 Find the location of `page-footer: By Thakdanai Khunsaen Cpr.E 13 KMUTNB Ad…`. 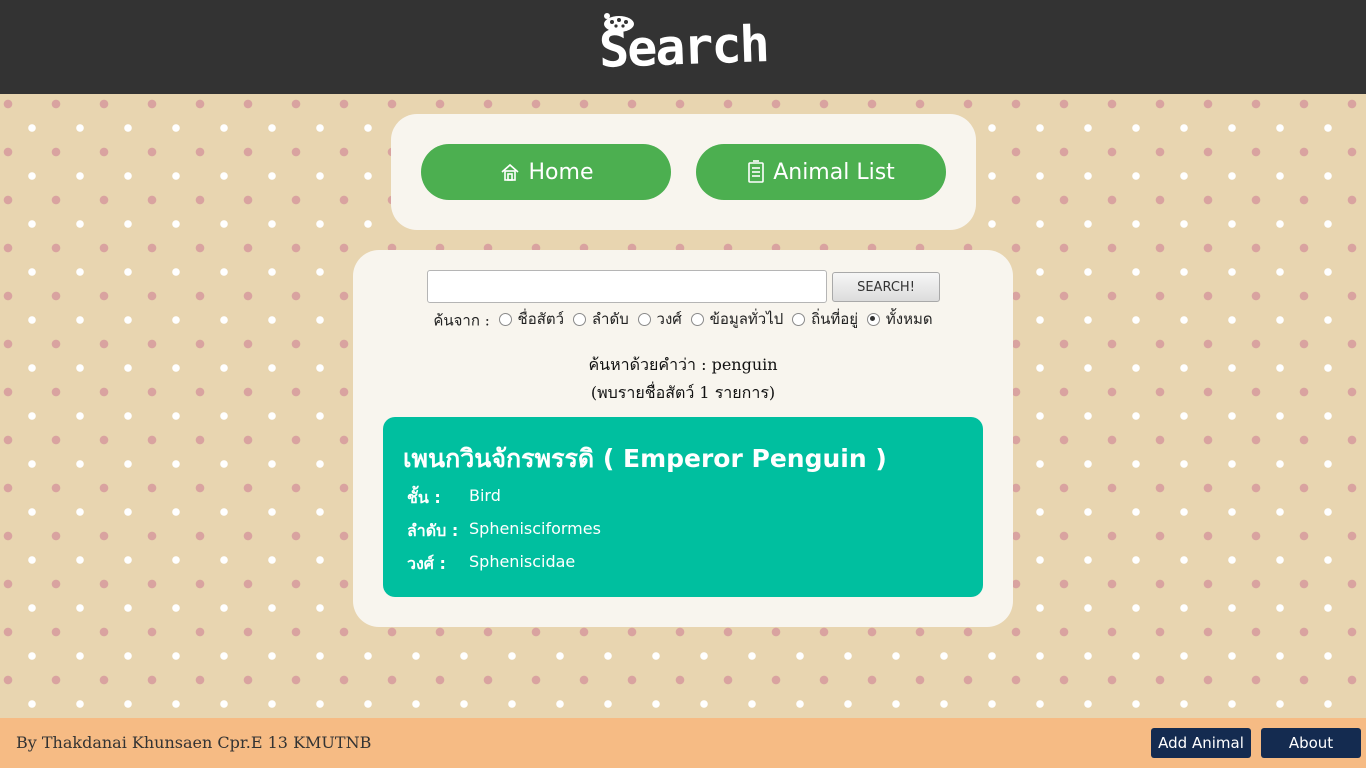

page-footer: By Thakdanai Khunsaen Cpr.E 13 KMUTNB Ad… is located at coordinates (683, 743).